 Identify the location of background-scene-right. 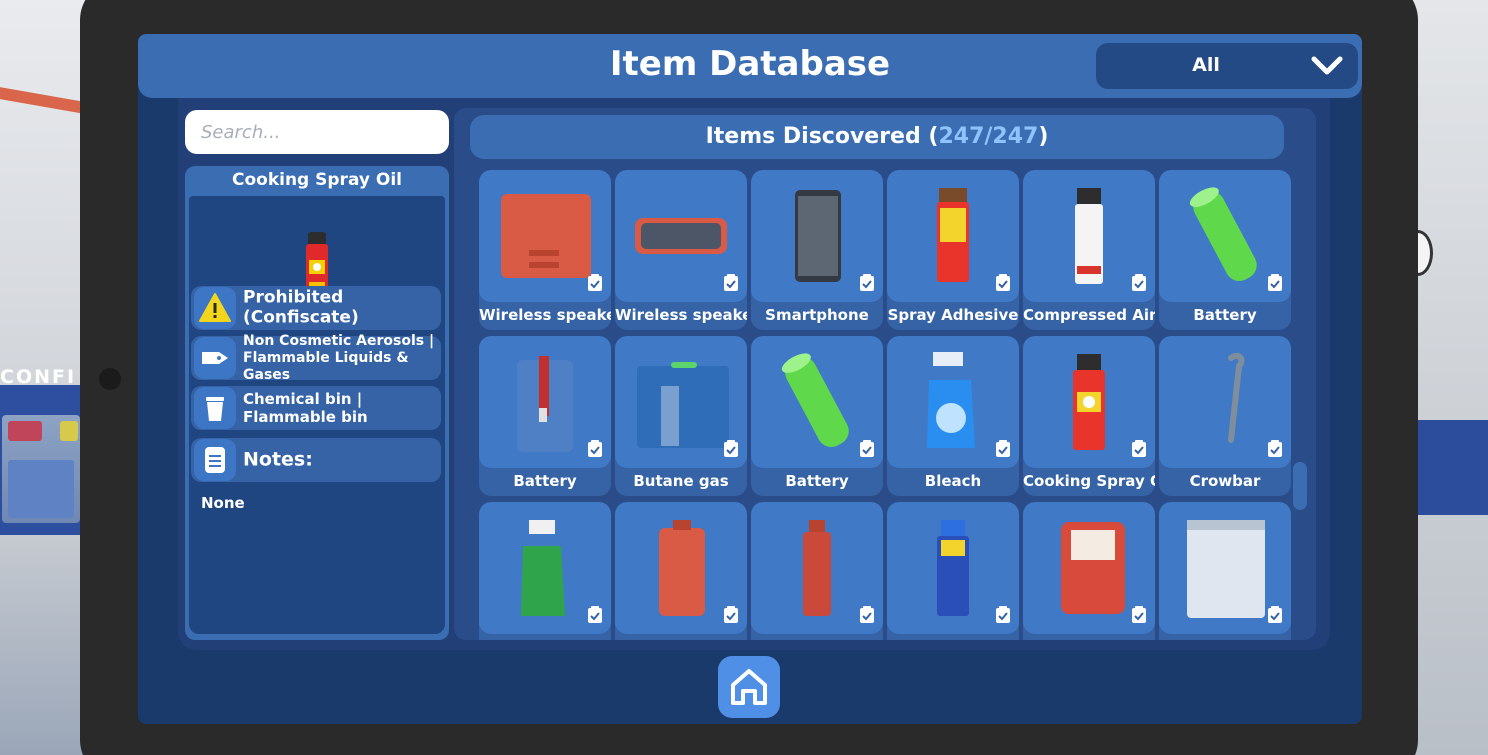
(1445, 377).